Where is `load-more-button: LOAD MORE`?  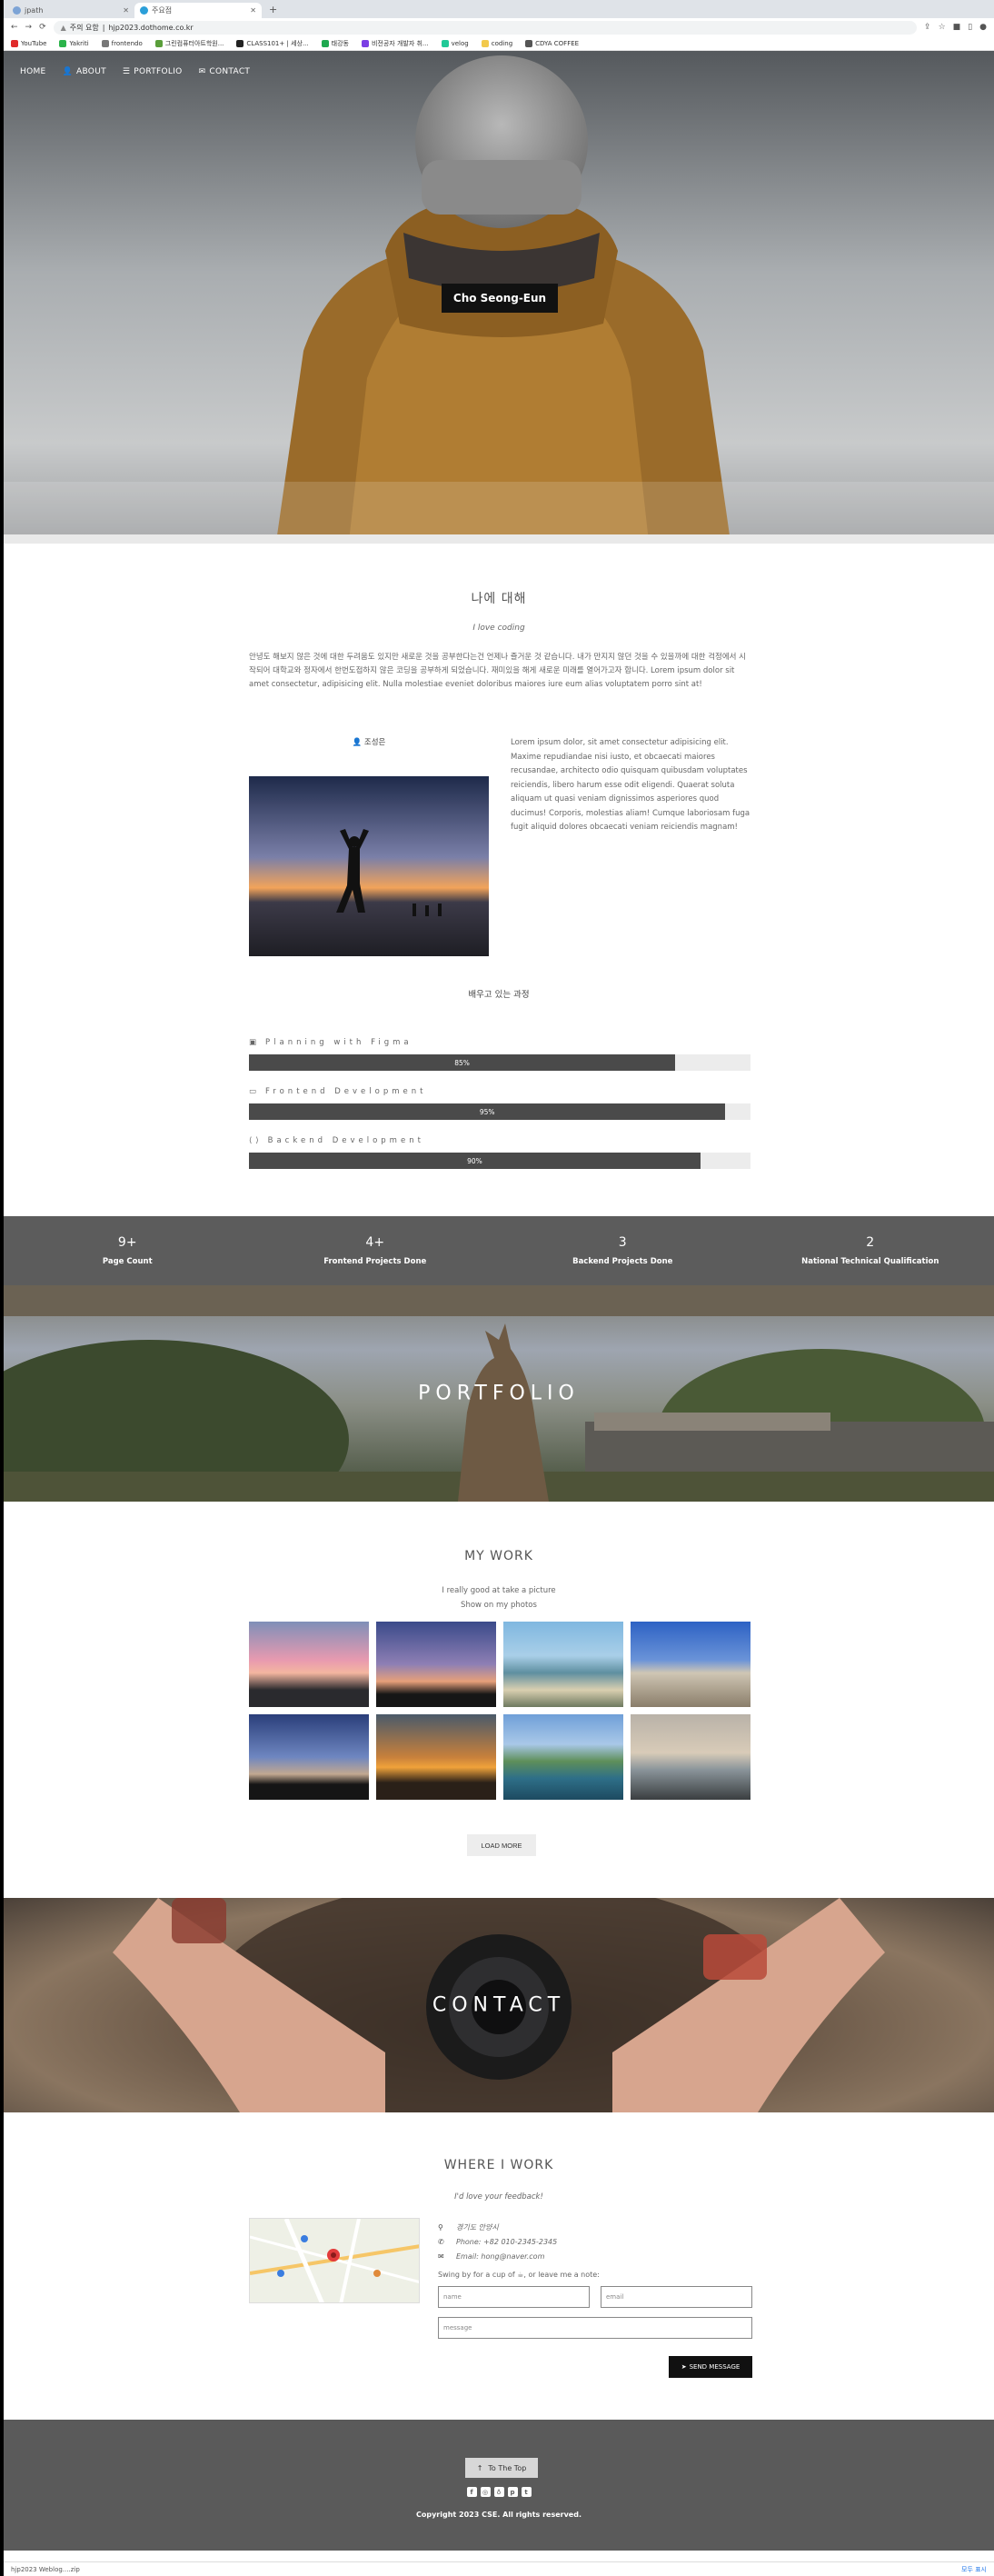
load-more-button: LOAD MORE is located at coordinates (502, 1845).